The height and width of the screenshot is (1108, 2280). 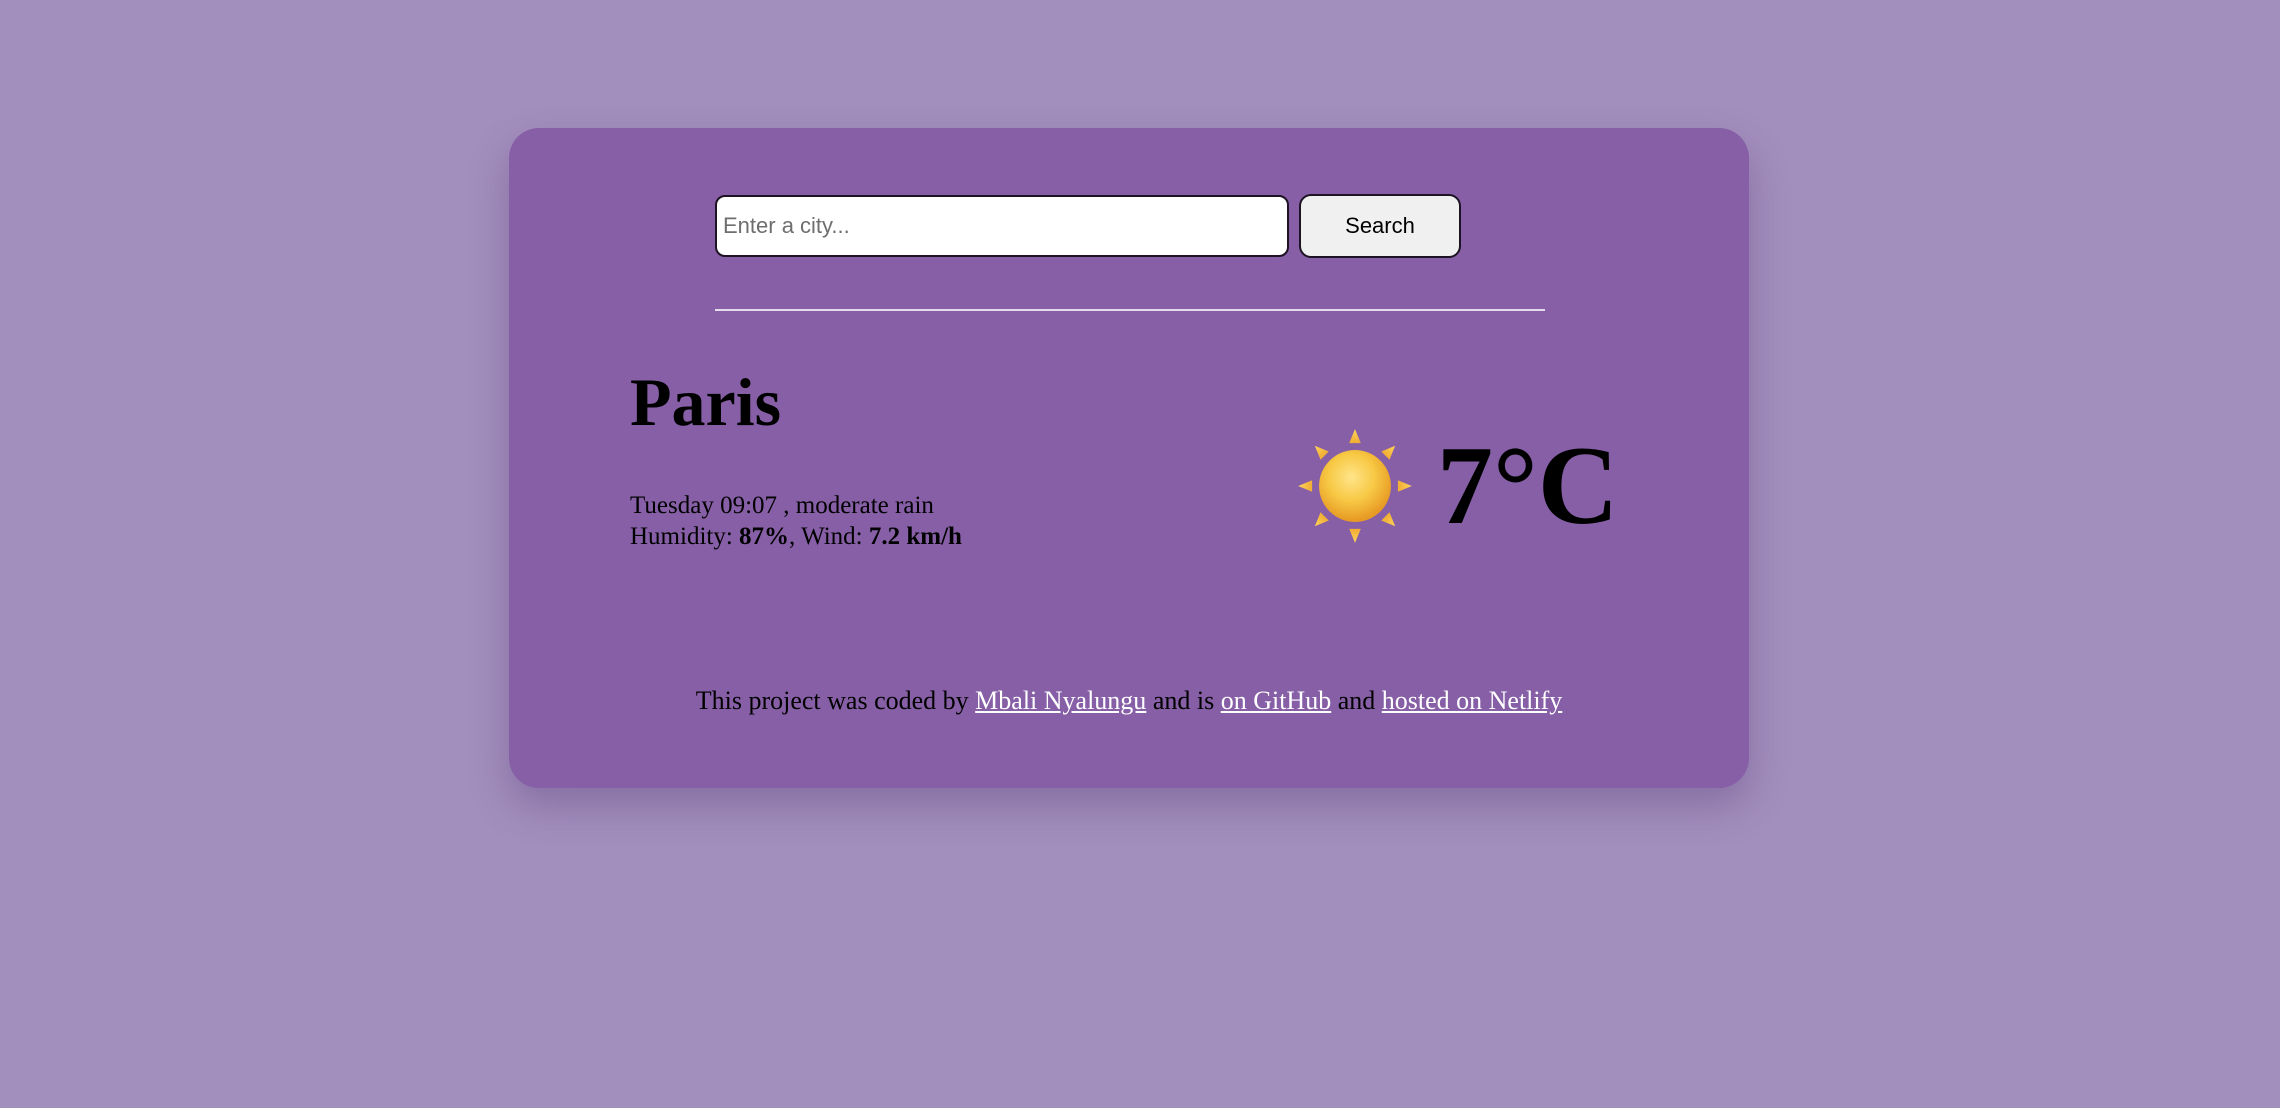 What do you see at coordinates (915, 536) in the screenshot?
I see `wind-value: 7.2 km/h` at bounding box center [915, 536].